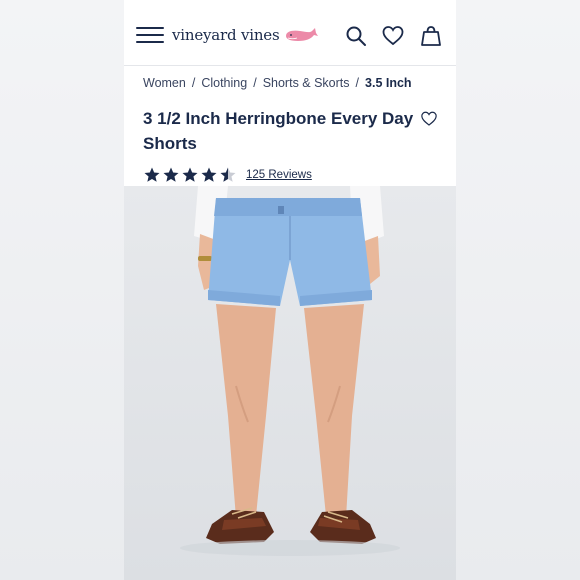  I want to click on half-star-icon, so click(228, 174).